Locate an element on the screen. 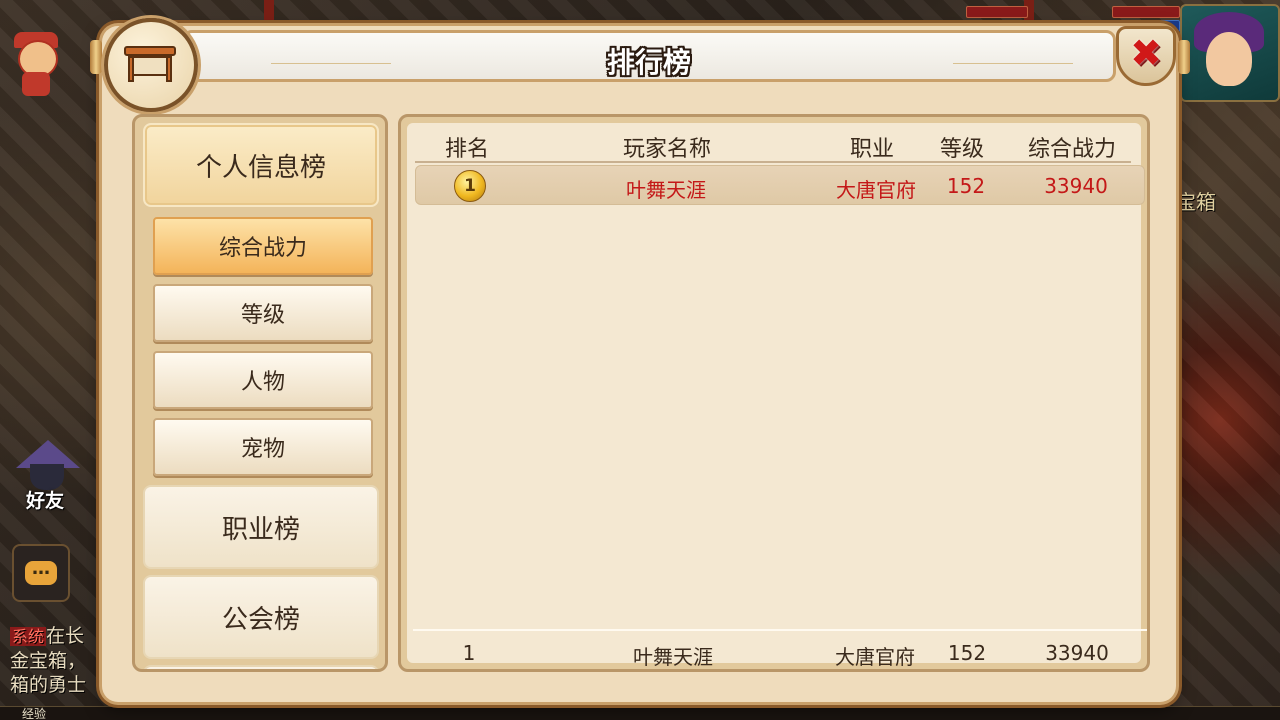 Image resolution: width=1280 pixels, height=720 pixels. header-player-name: 玩家名称 is located at coordinates (666, 149).